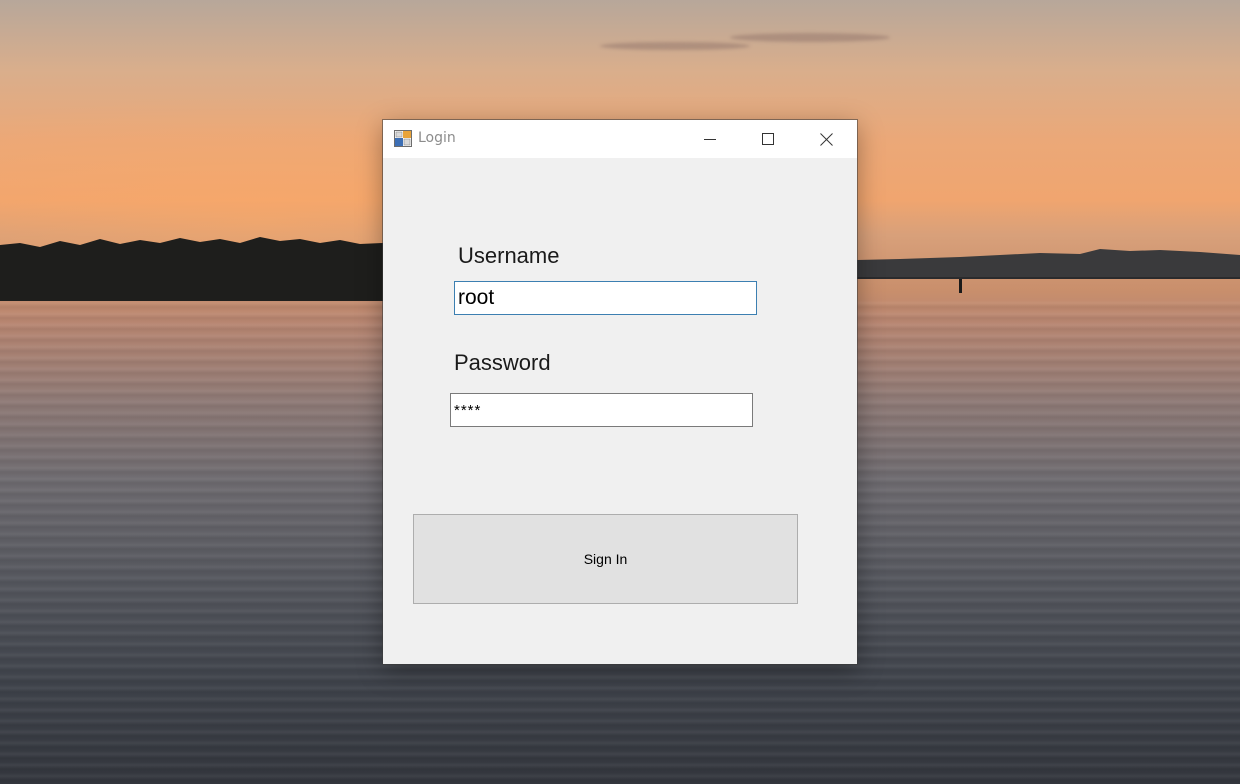 The image size is (1240, 784). I want to click on water-skier, so click(960, 286).